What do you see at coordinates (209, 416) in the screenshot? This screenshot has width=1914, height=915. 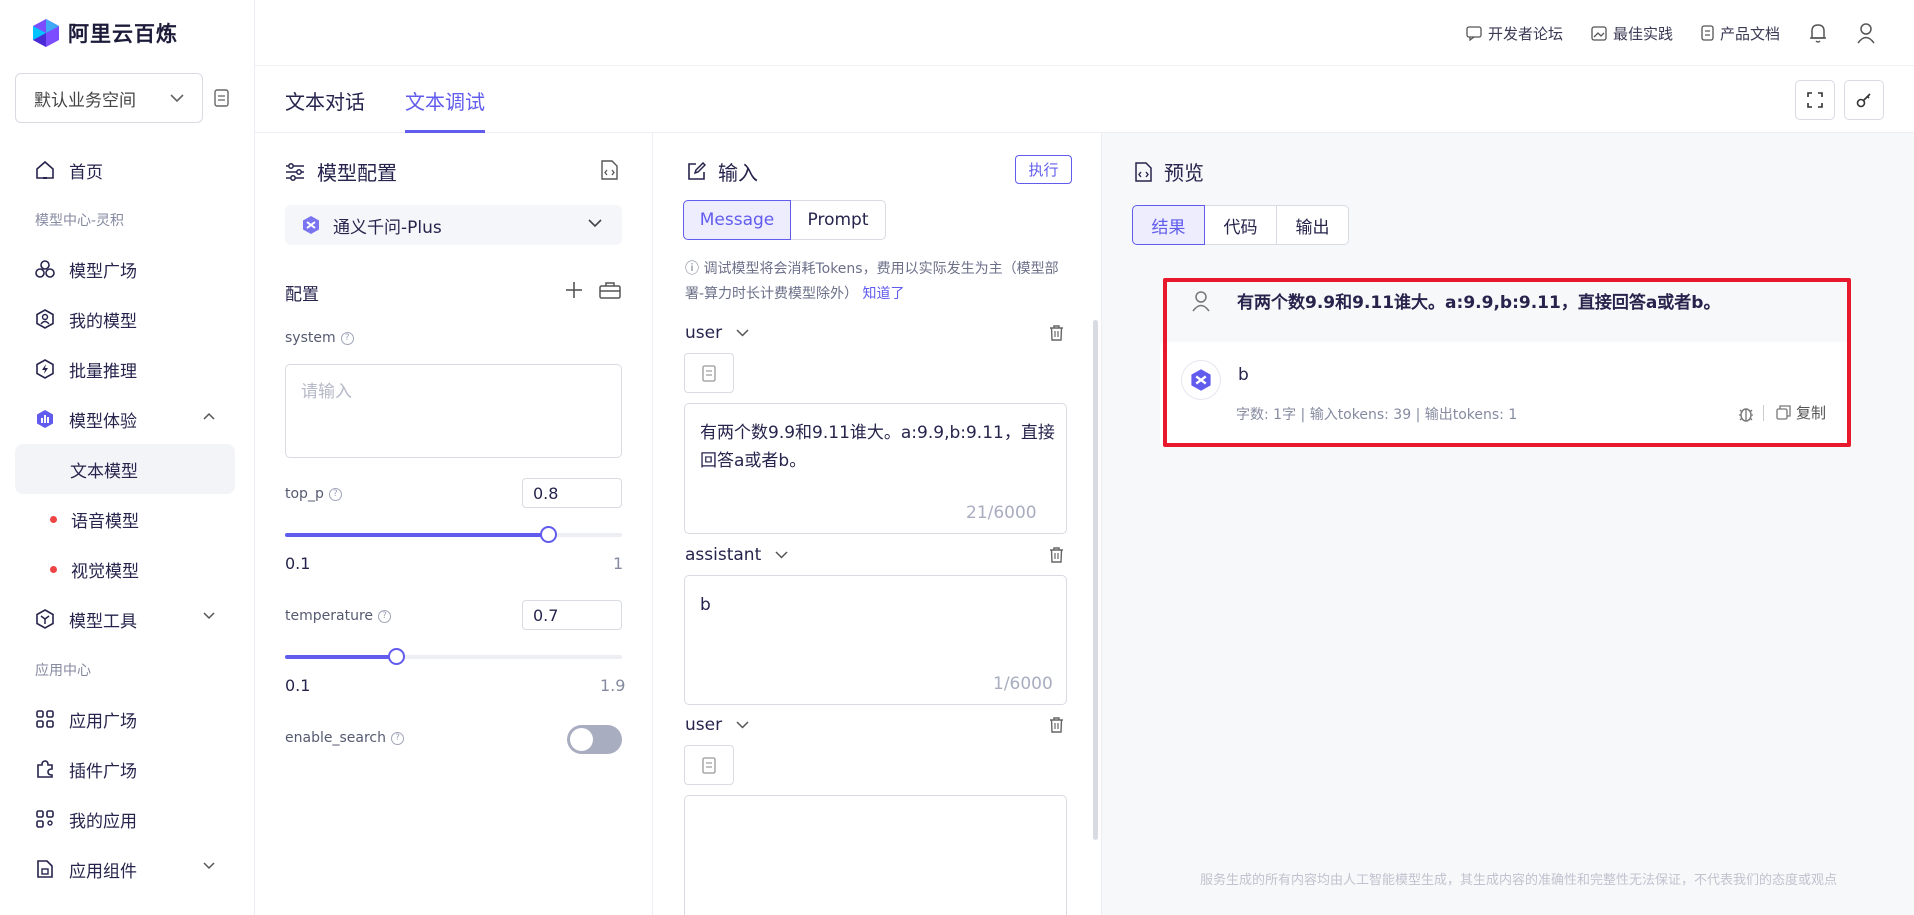 I see `chevron-up-icon` at bounding box center [209, 416].